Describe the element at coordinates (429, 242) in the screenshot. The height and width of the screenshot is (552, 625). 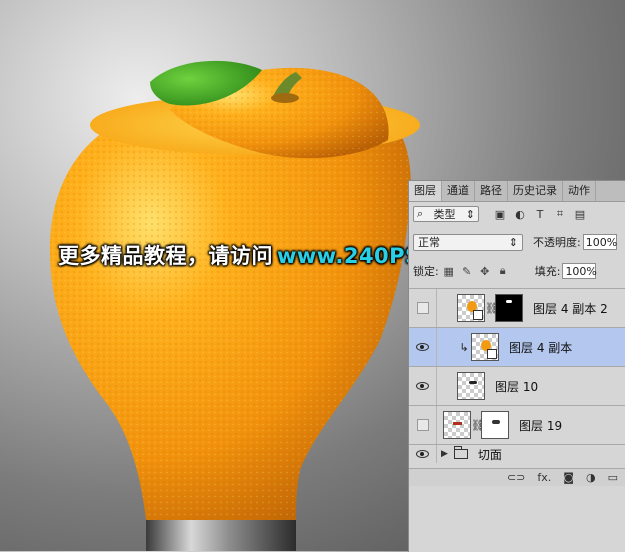
I see `blend-mode-value: 正常` at that location.